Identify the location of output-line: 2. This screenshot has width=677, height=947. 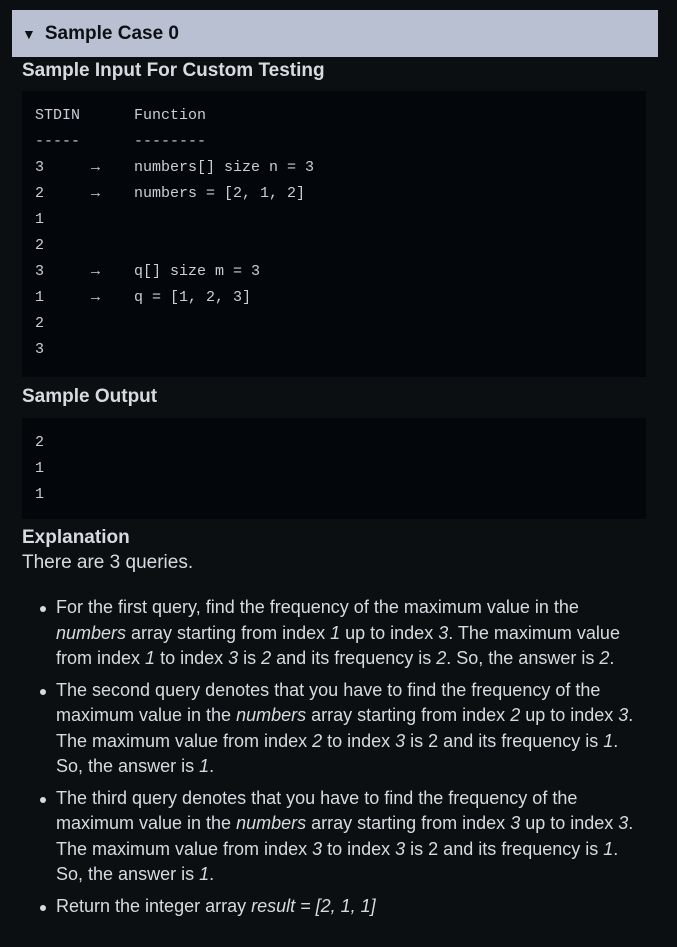
(40, 442).